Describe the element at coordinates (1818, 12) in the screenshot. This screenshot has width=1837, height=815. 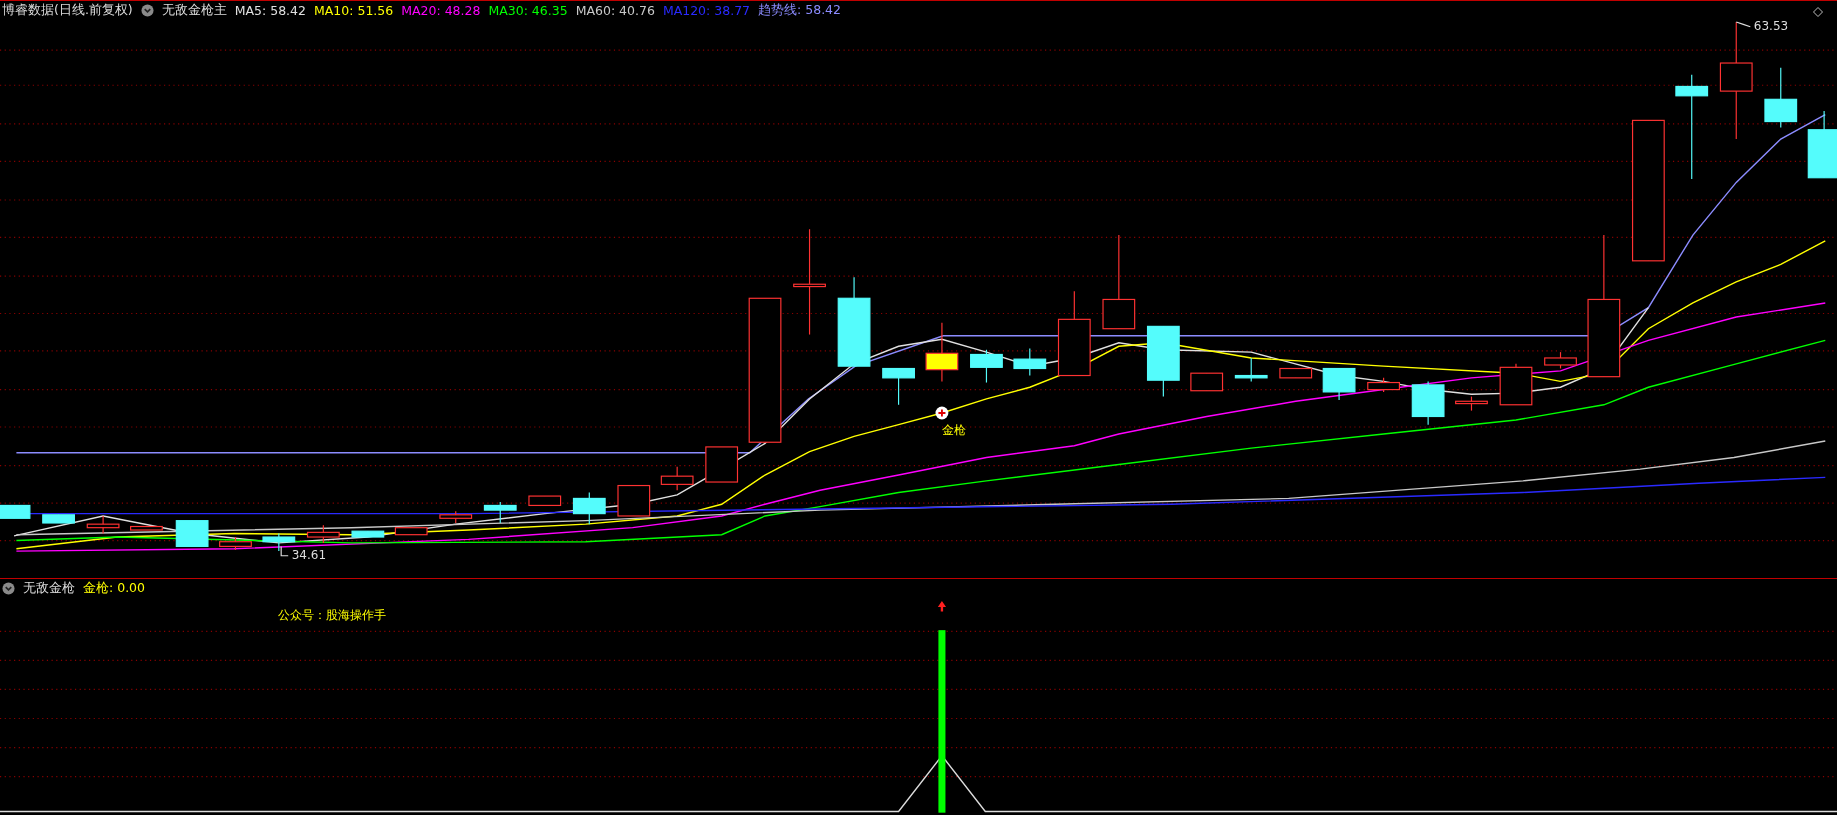
I see `diamond-icon` at that location.